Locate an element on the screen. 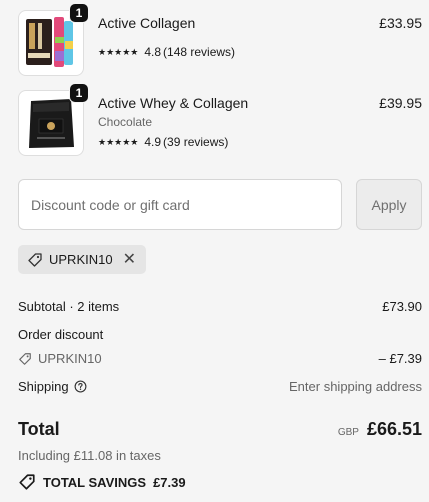 The image size is (429, 502). remove-discount-icon: ✕ is located at coordinates (129, 259).